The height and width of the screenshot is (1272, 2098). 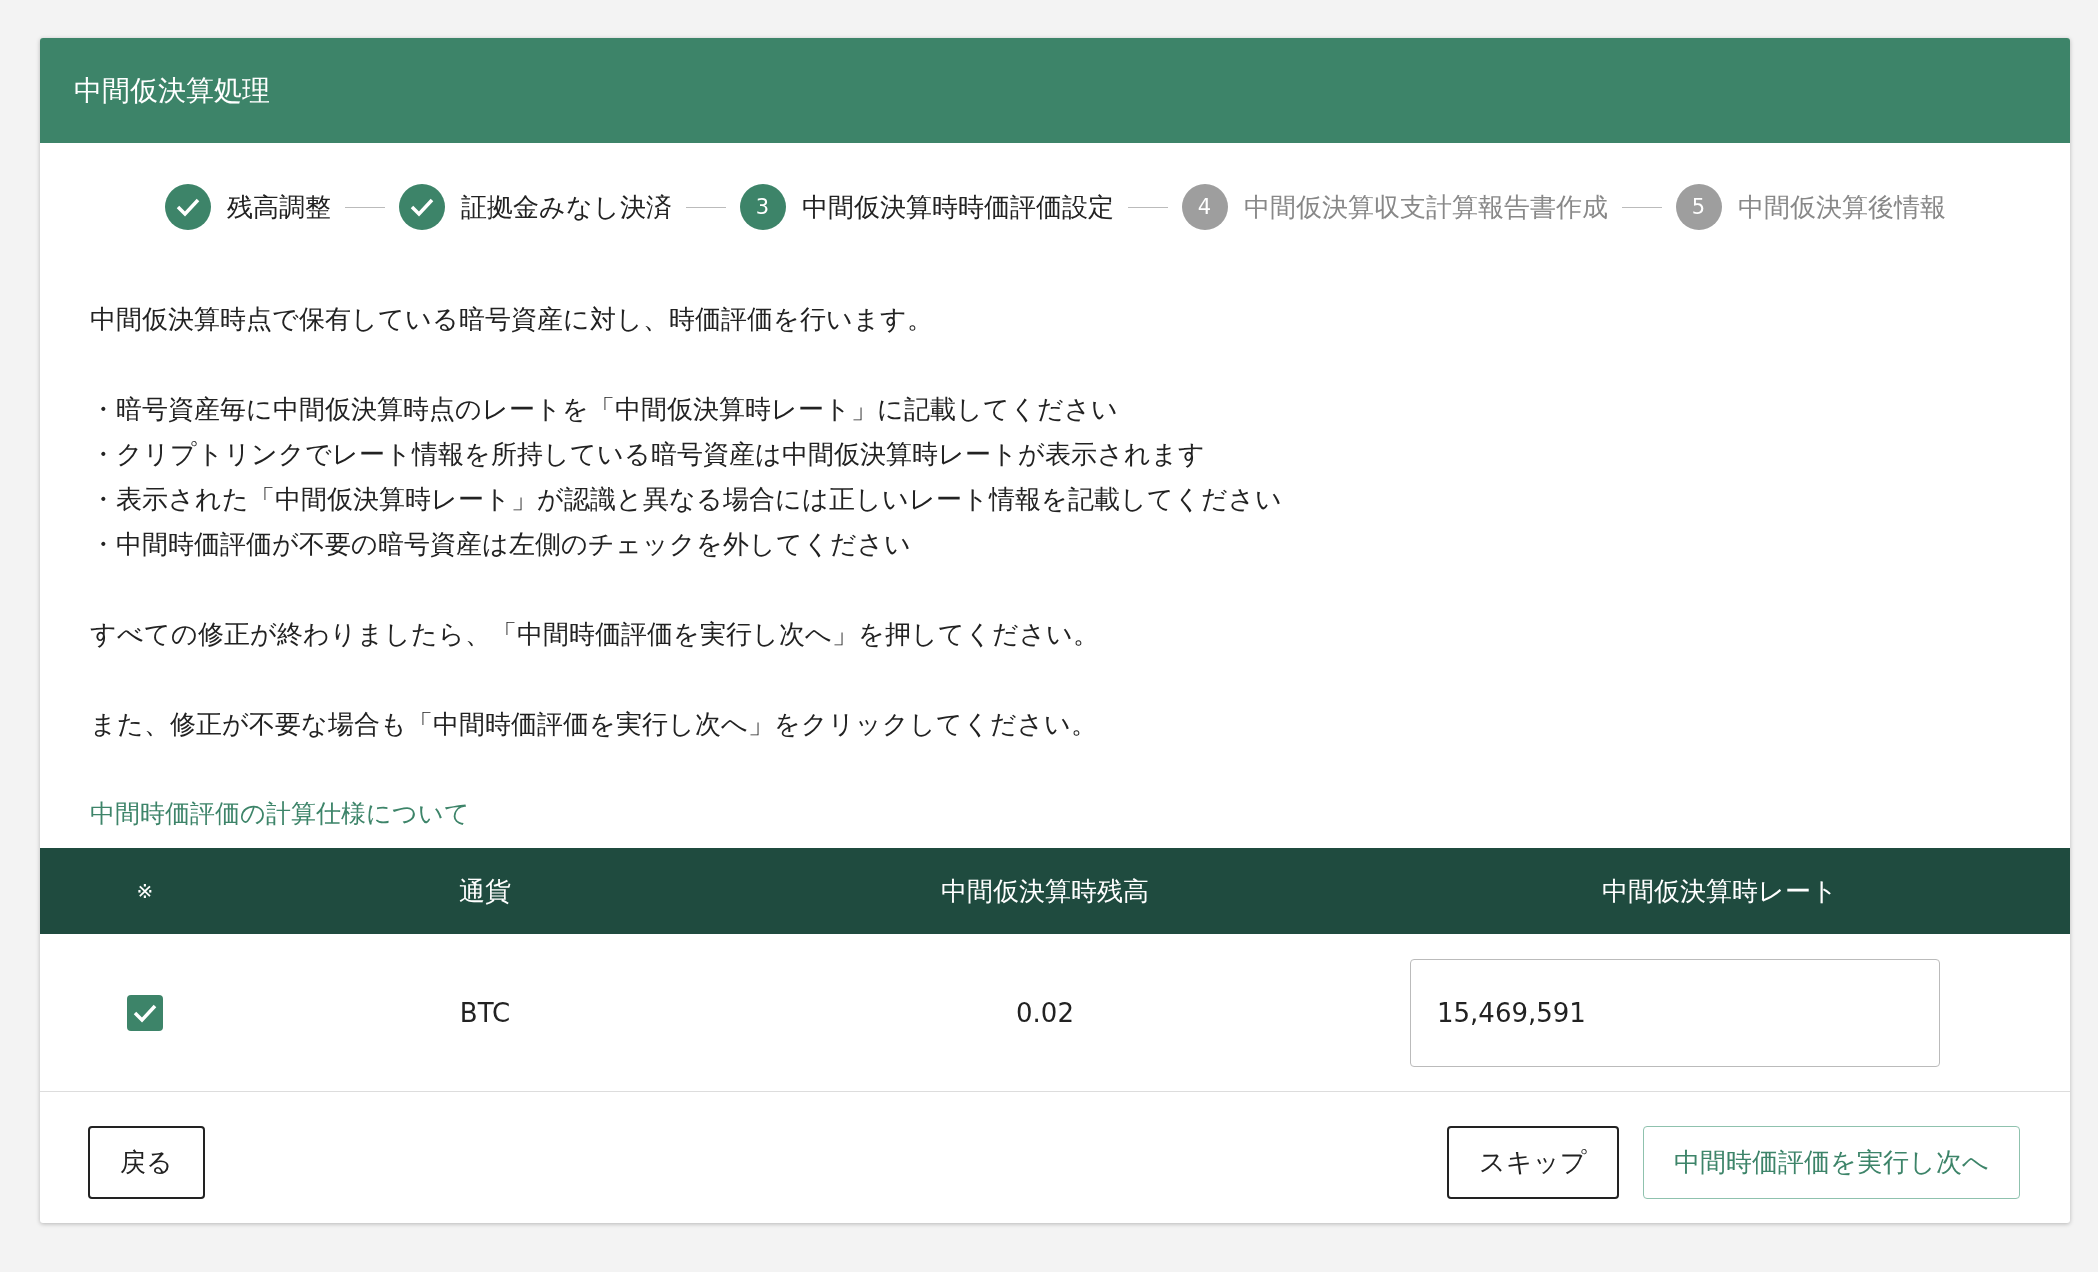 What do you see at coordinates (501, 544) in the screenshot?
I see `instruction-item: ・中間時価評価が不要の暗号資産は左側のチェックを外してください` at bounding box center [501, 544].